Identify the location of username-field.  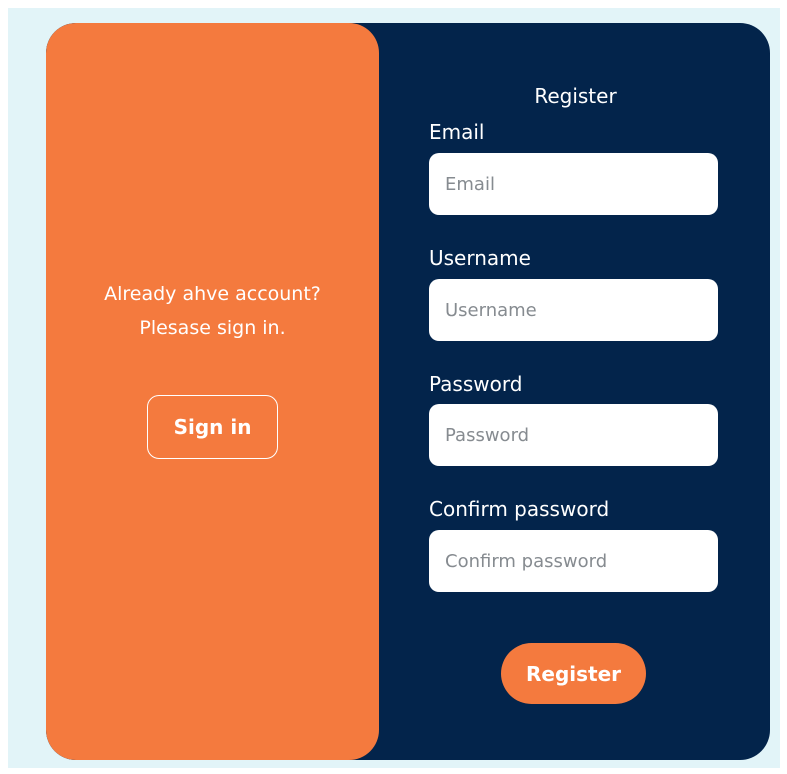
(573, 310).